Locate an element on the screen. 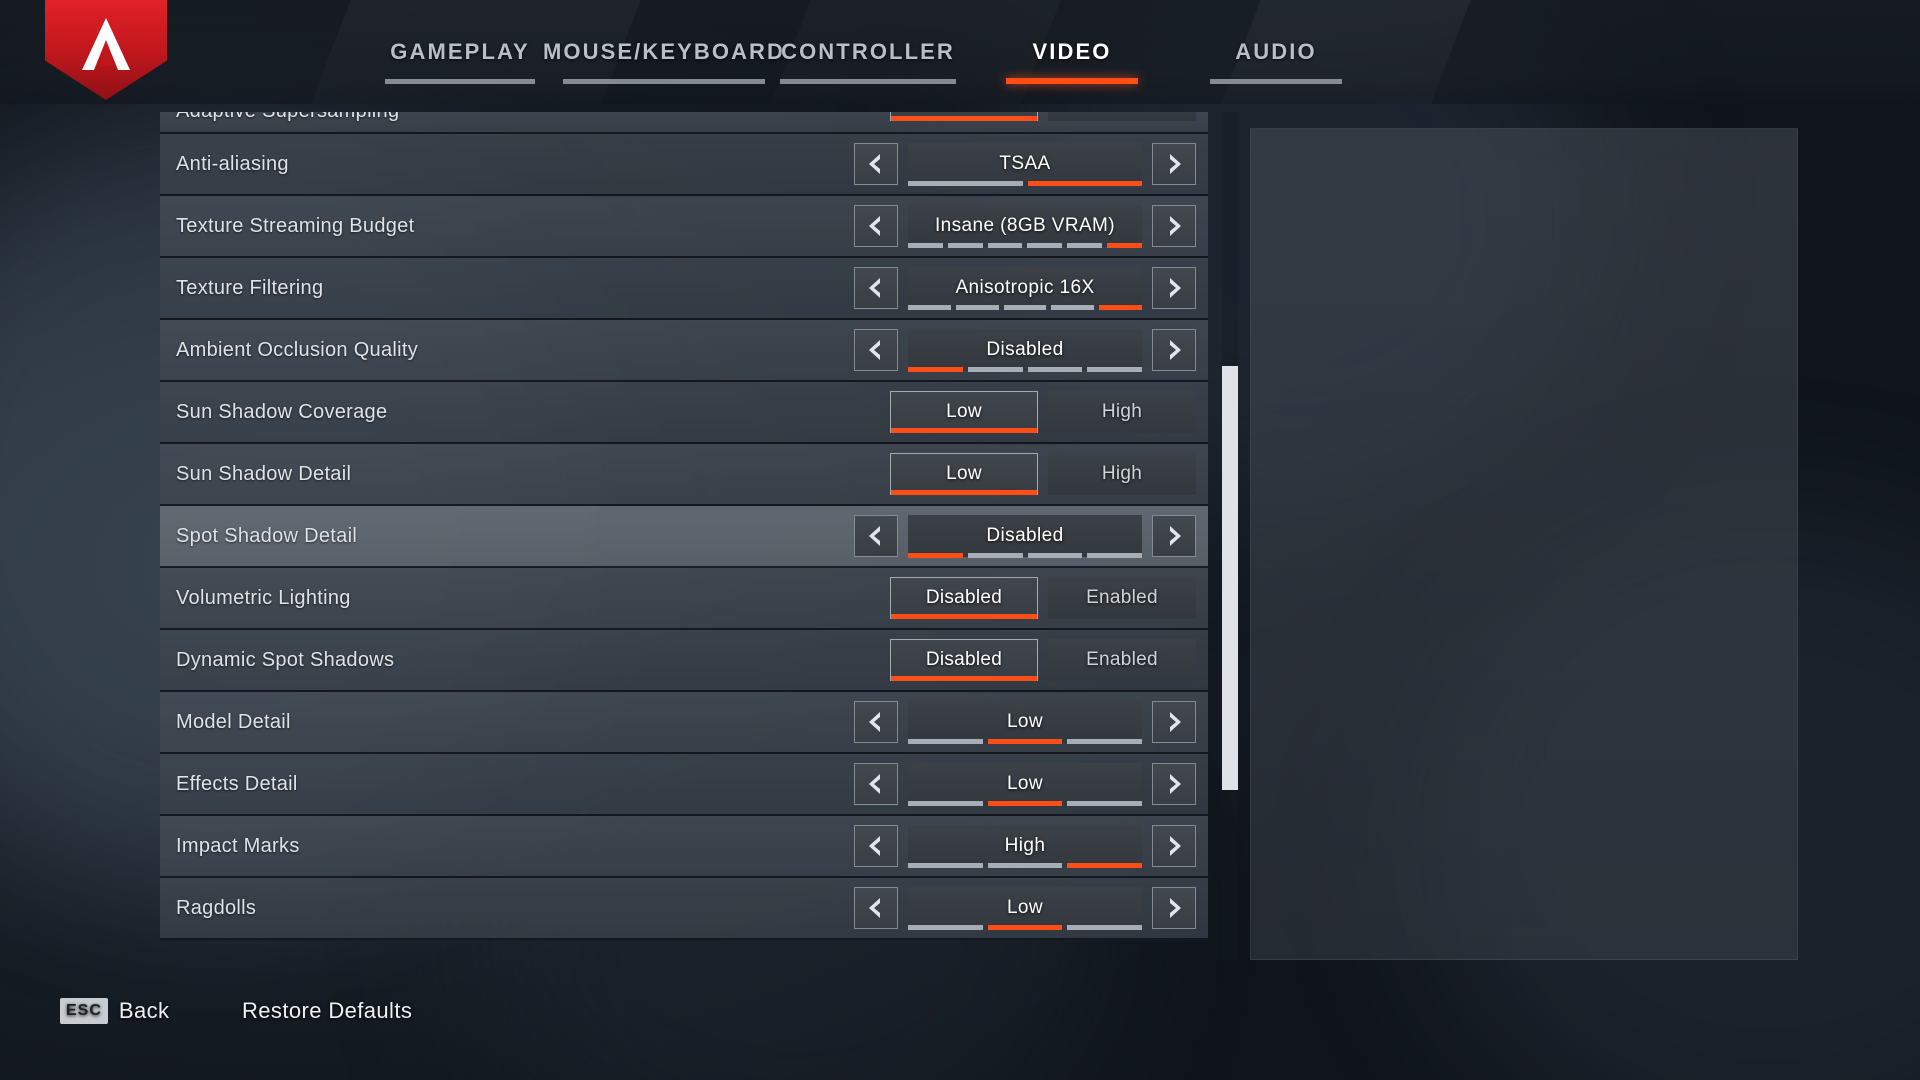 This screenshot has height=1080, width=1920. settings-row: Anti-aliasing TSAA is located at coordinates (684, 165).